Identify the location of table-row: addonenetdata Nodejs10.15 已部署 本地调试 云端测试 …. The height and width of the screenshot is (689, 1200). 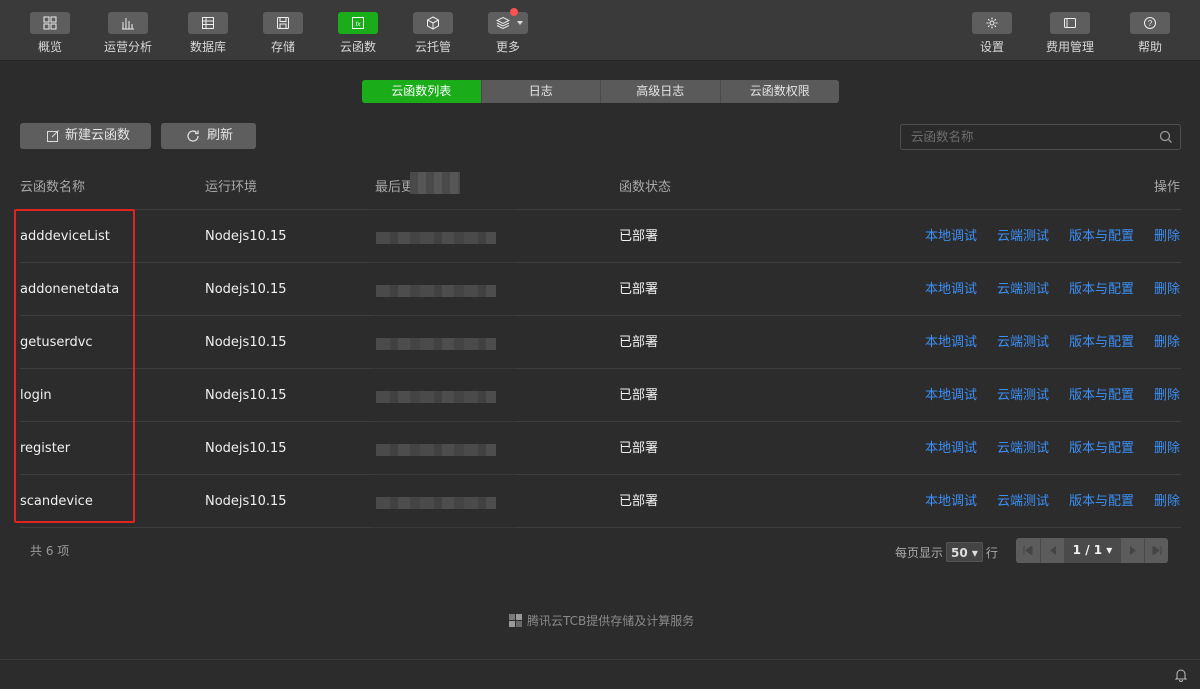
(600, 289).